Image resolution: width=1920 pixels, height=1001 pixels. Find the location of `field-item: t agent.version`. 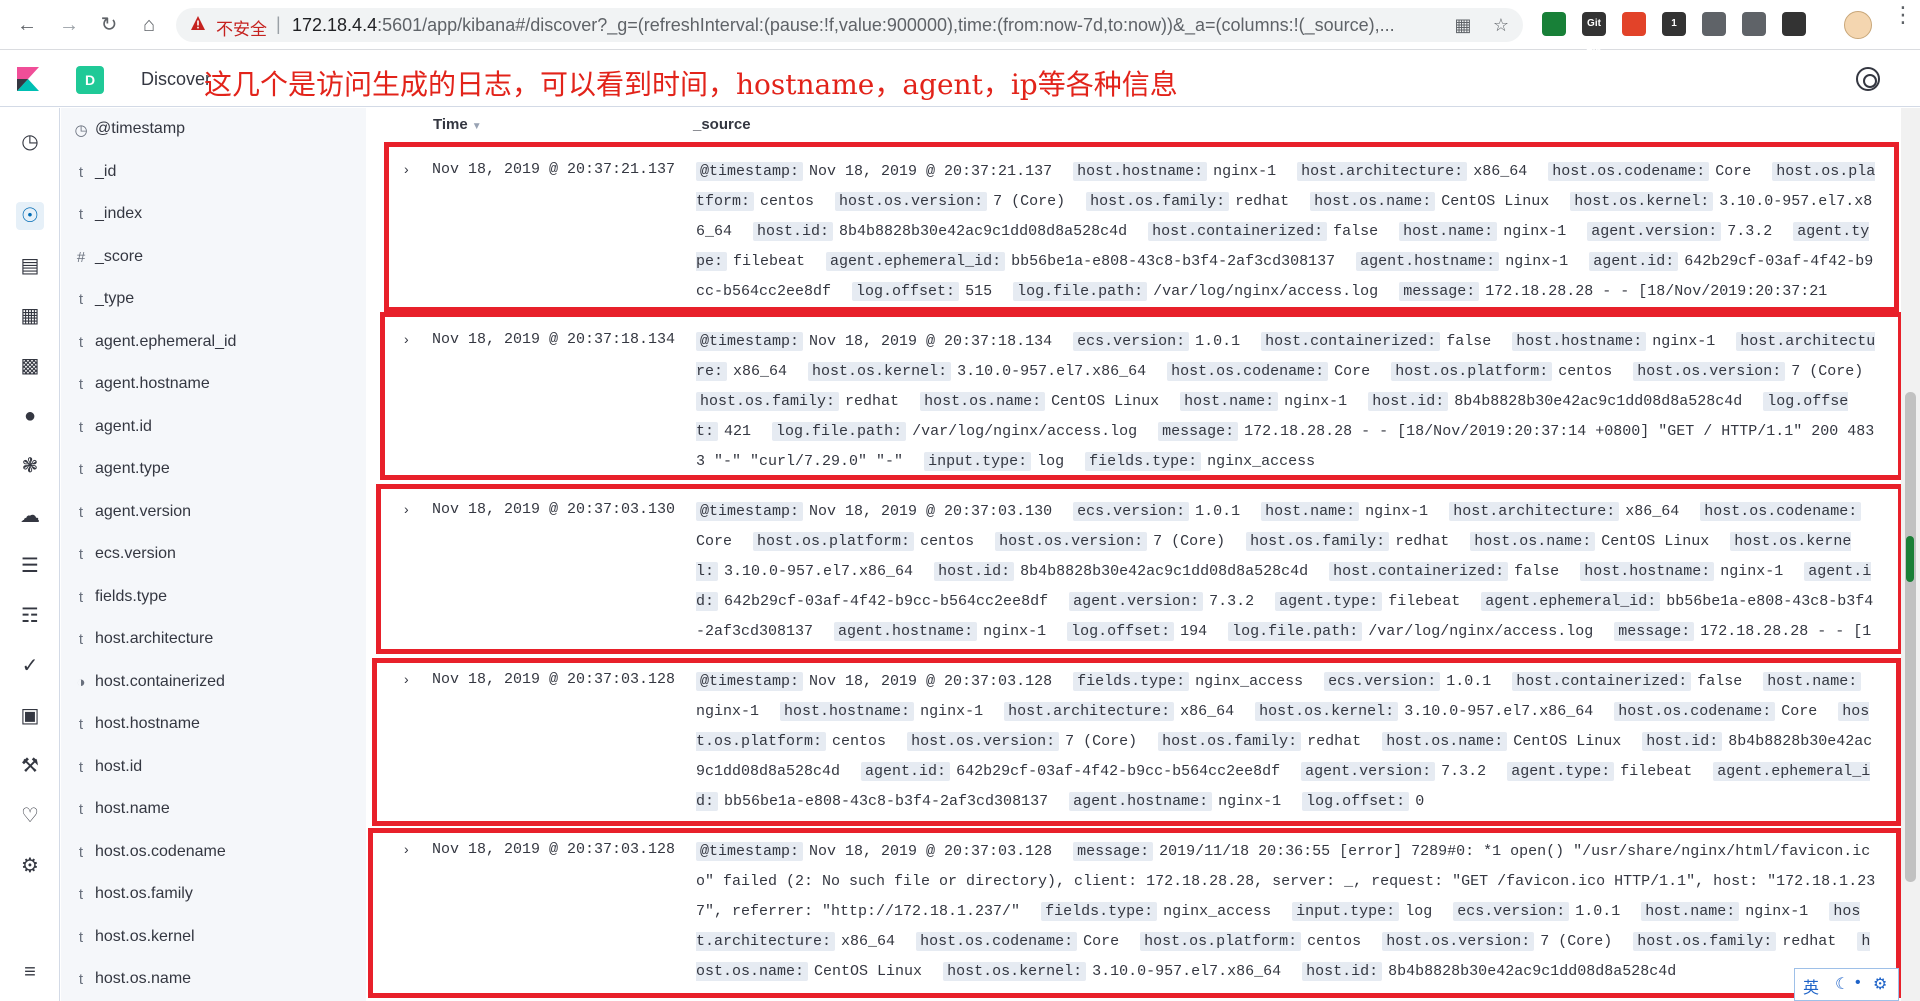

field-item: t agent.version is located at coordinates (213, 513).